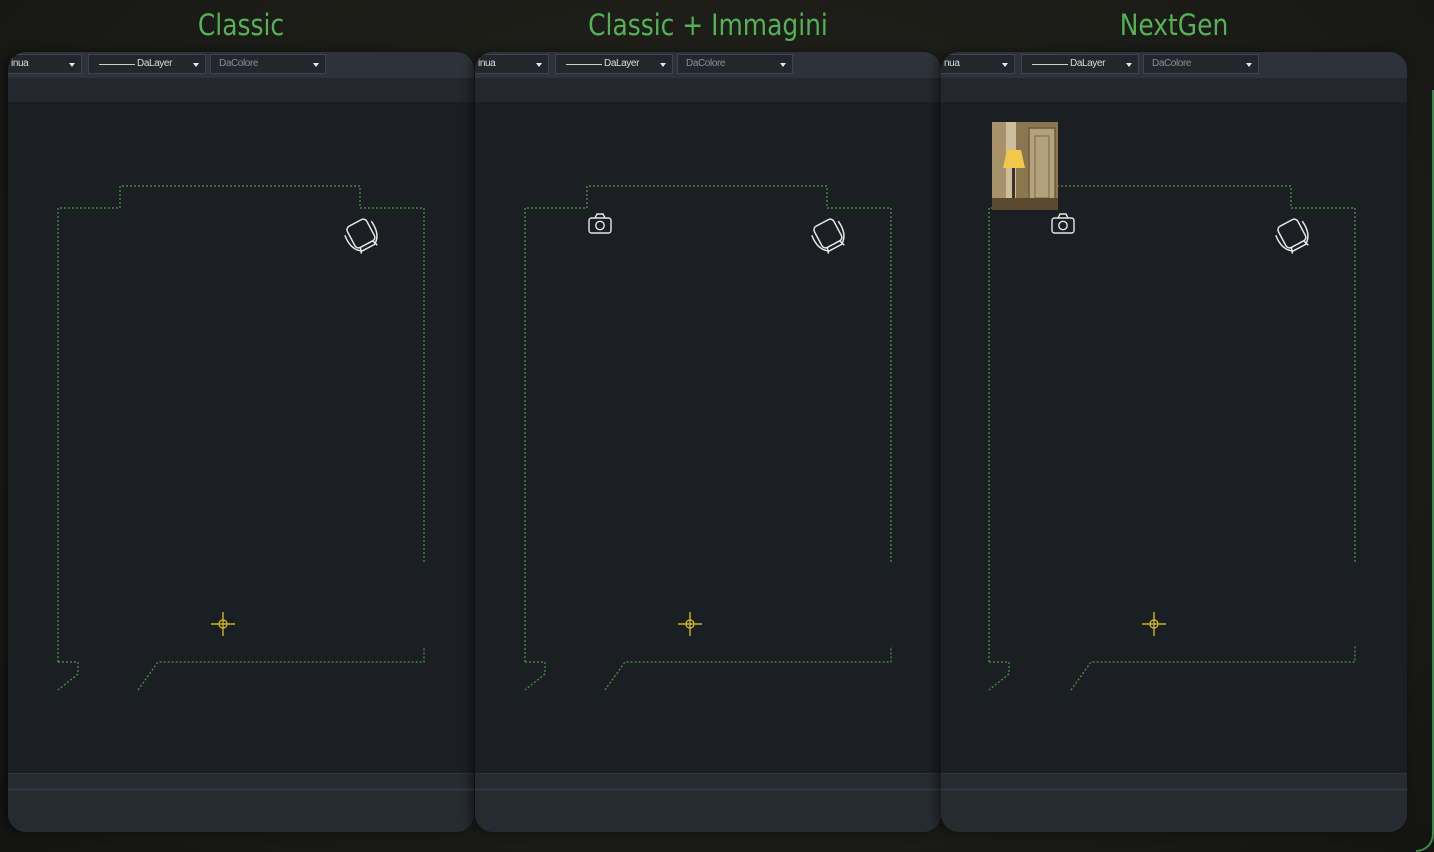 The width and height of the screenshot is (1434, 852). What do you see at coordinates (978, 64) in the screenshot?
I see `linetype-dropdown: nua` at bounding box center [978, 64].